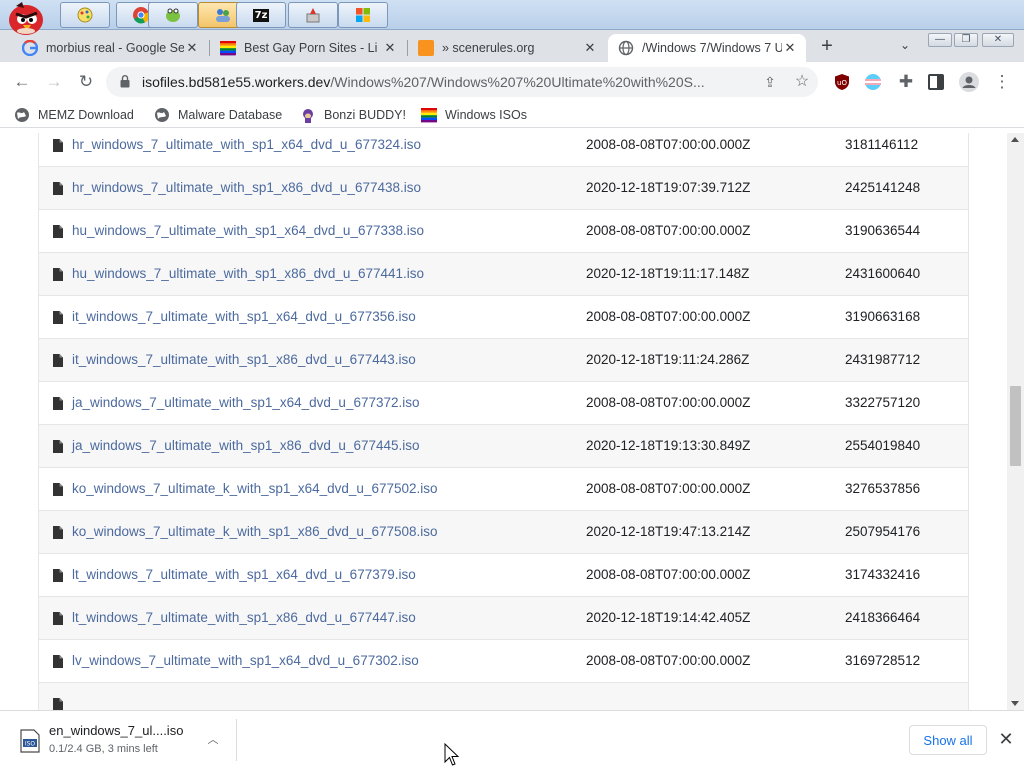  What do you see at coordinates (512, 17) in the screenshot?
I see `taskbar: 7z` at bounding box center [512, 17].